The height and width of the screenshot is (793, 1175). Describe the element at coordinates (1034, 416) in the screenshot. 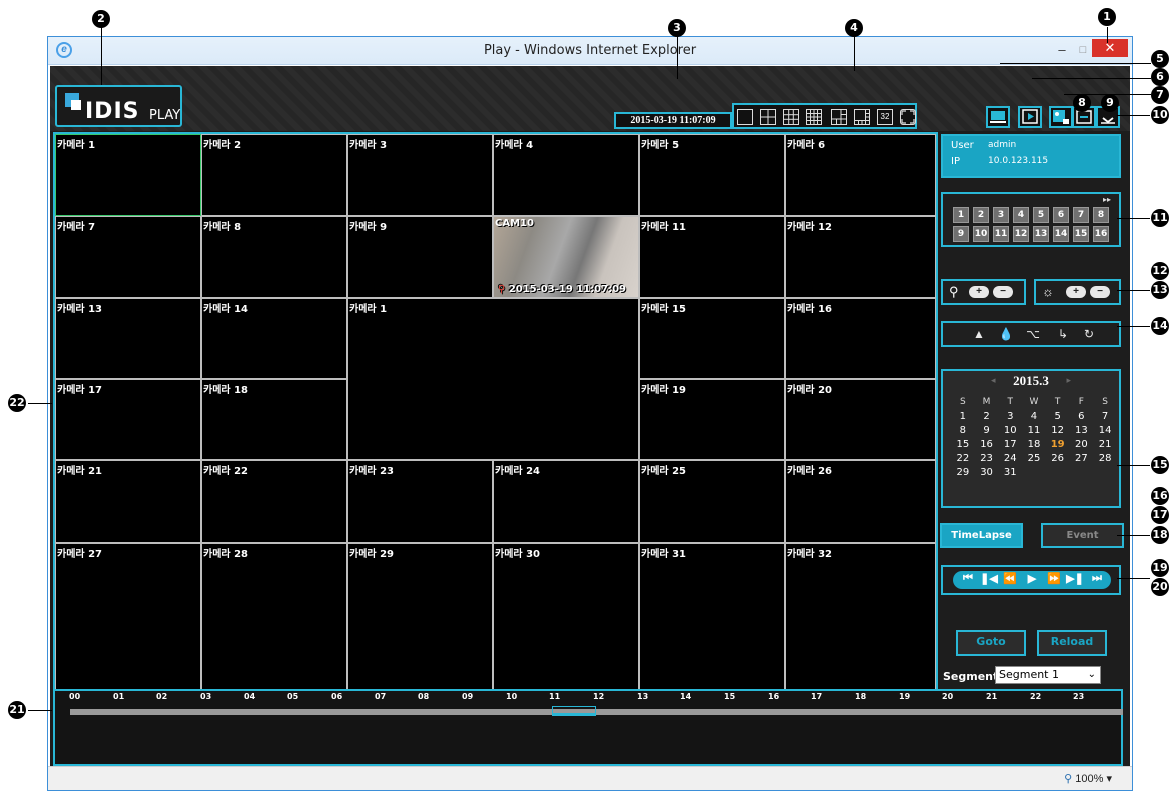

I see `calendar-day: 4` at that location.